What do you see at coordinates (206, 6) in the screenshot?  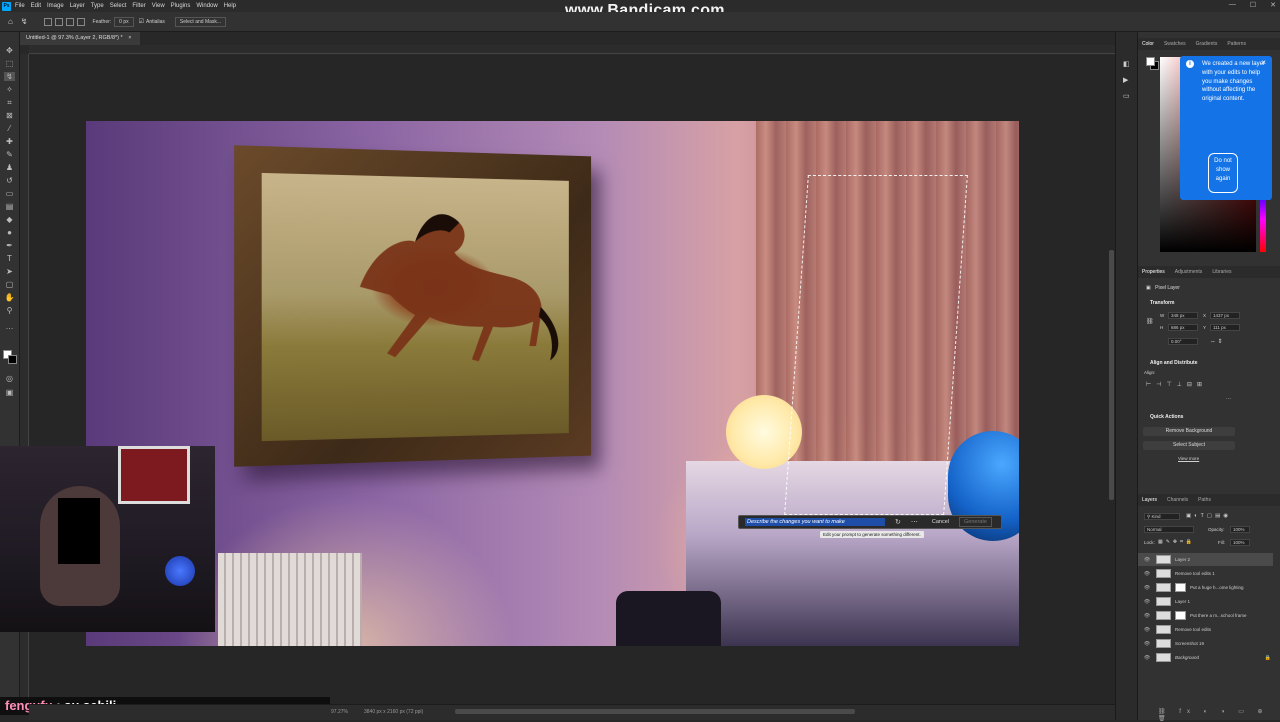 I see `menu-window: Window` at bounding box center [206, 6].